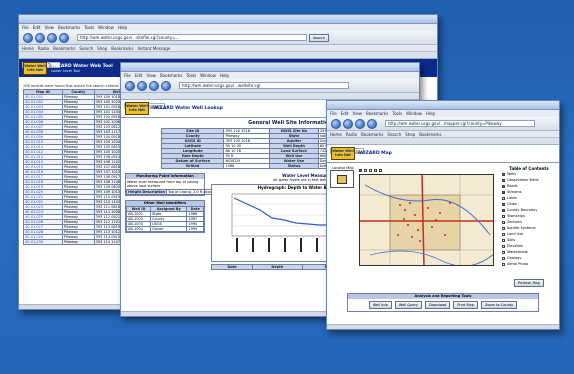 Image resolution: width=574 pixels, height=374 pixels. Describe the element at coordinates (380, 170) in the screenshot. I see `full-extent-tool-icon` at that location.